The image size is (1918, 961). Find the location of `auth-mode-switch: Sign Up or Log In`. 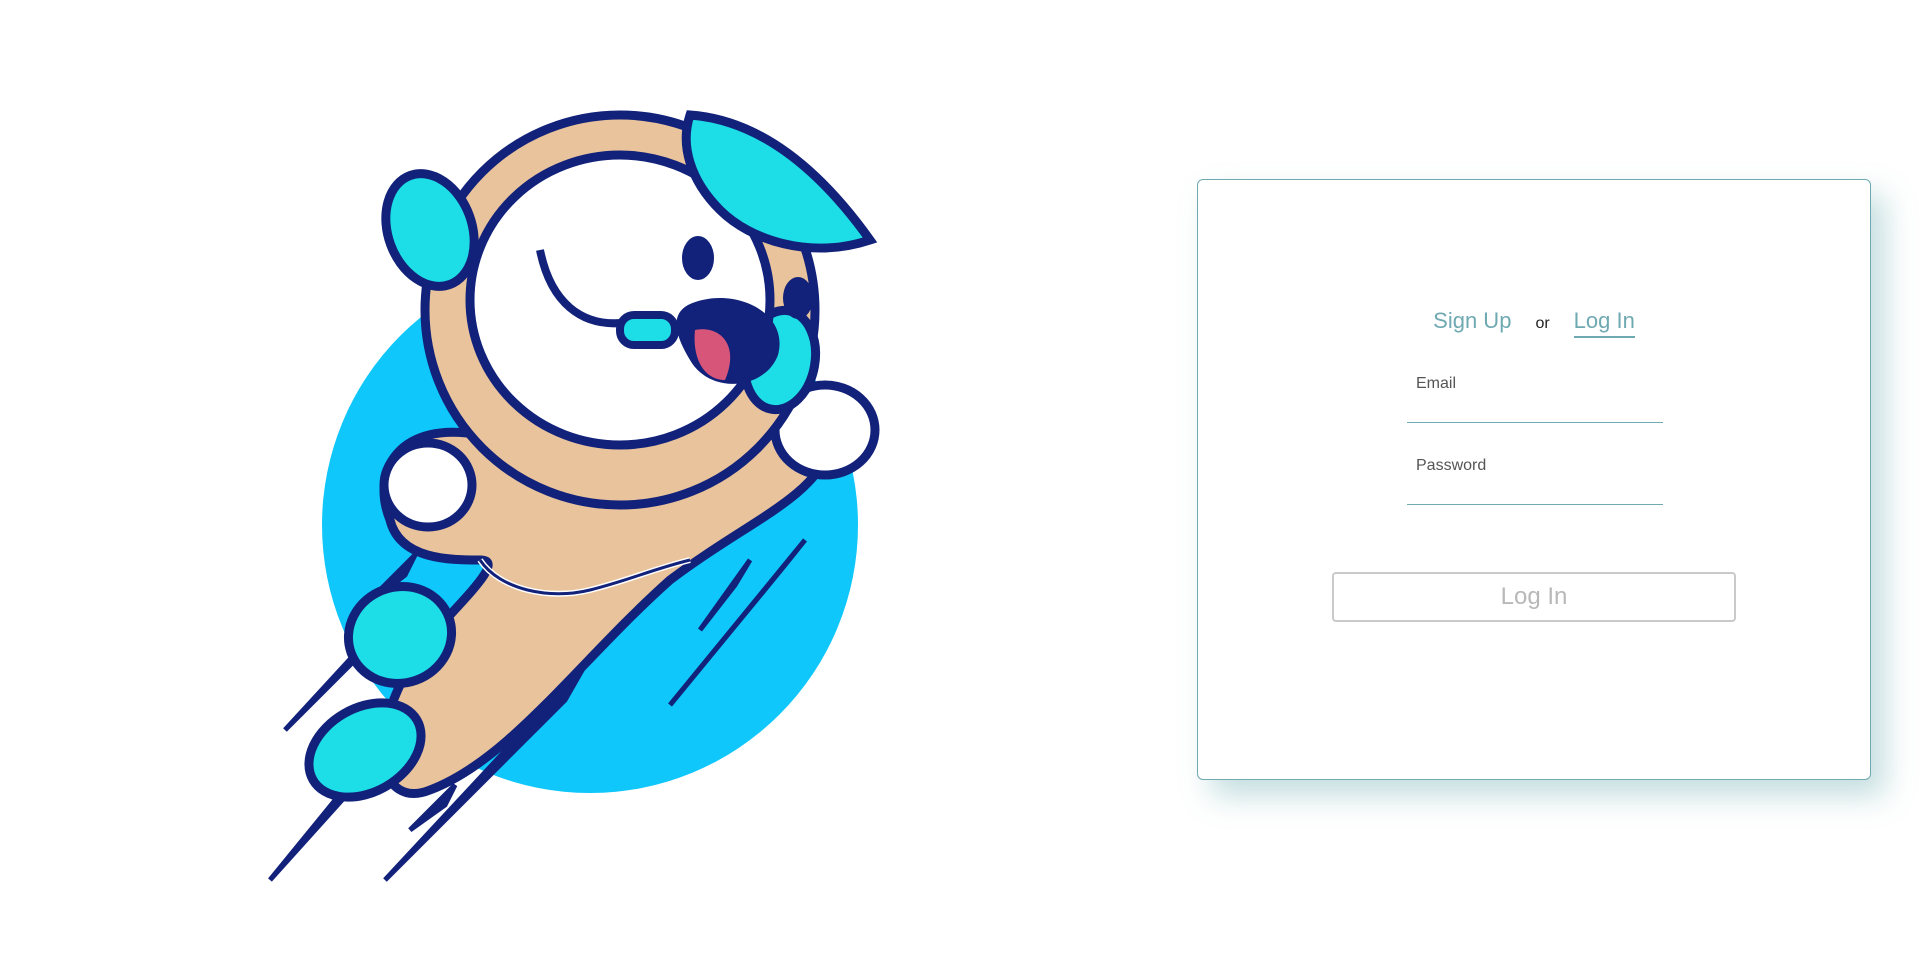

auth-mode-switch: Sign Up or Log In is located at coordinates (1534, 323).